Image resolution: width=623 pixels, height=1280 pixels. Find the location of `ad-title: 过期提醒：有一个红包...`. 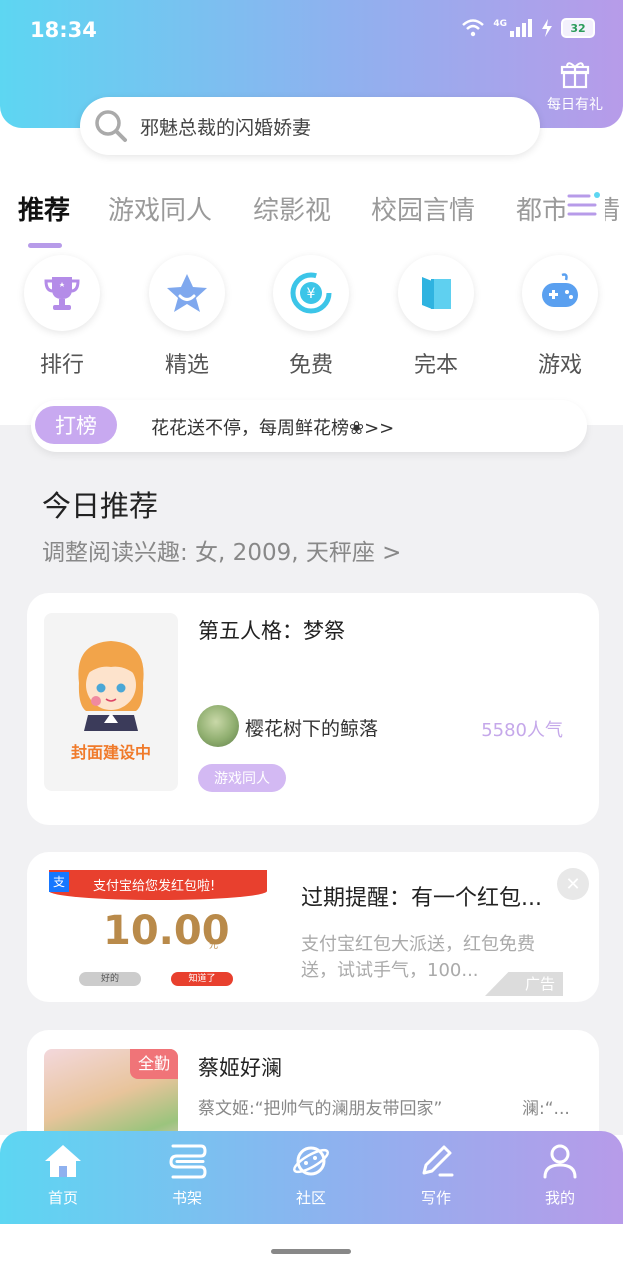

ad-title: 过期提醒：有一个红包... is located at coordinates (421, 898).